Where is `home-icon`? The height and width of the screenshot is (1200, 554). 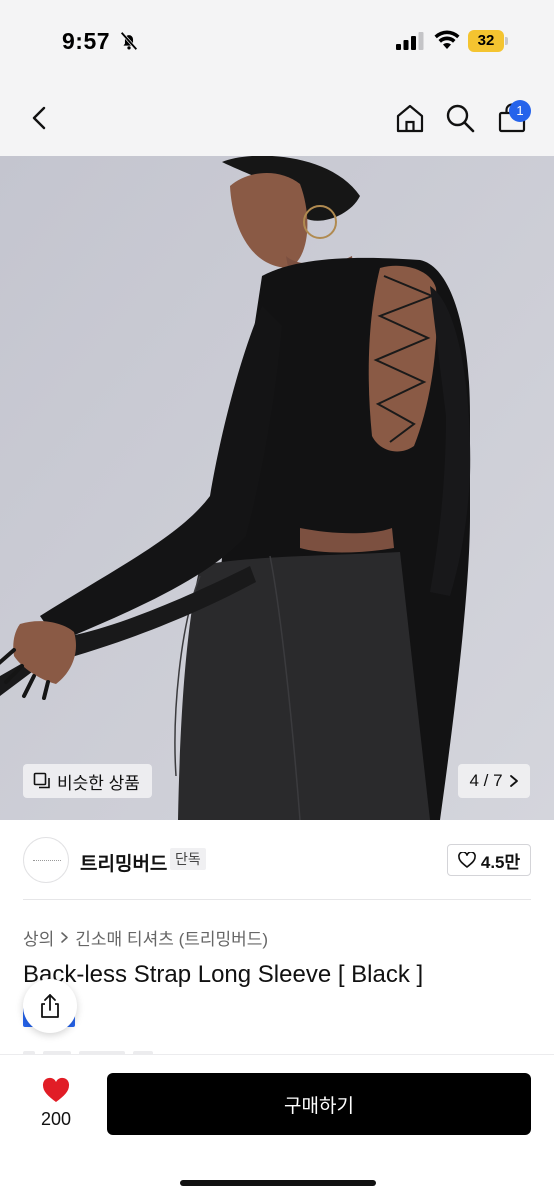
home-icon is located at coordinates (410, 118).